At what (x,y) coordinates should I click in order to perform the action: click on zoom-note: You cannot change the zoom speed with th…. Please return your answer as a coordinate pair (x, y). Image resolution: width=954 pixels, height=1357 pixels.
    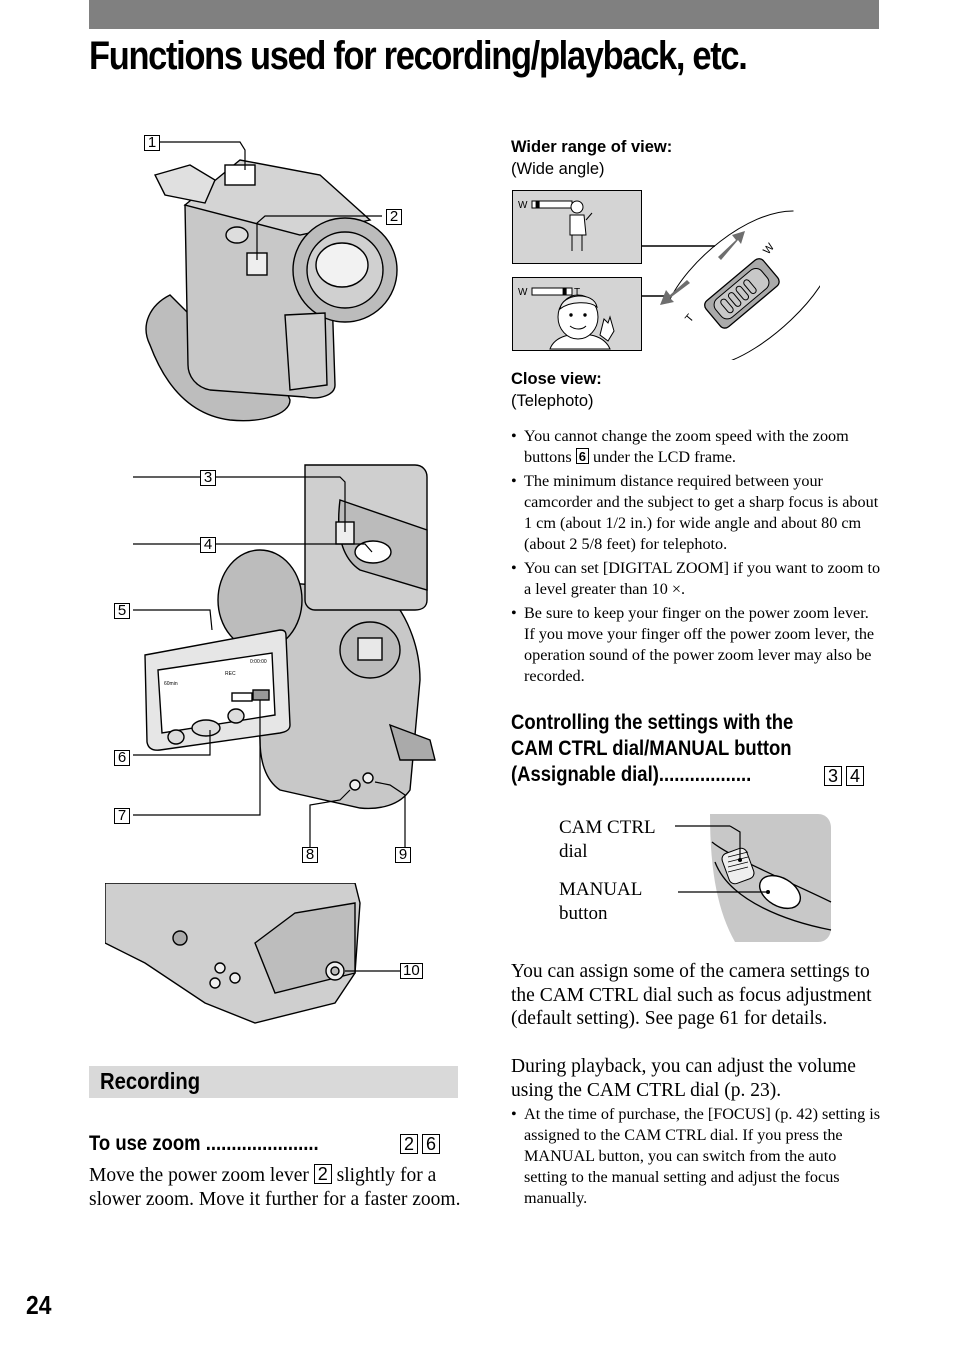
    Looking at the image, I should click on (696, 447).